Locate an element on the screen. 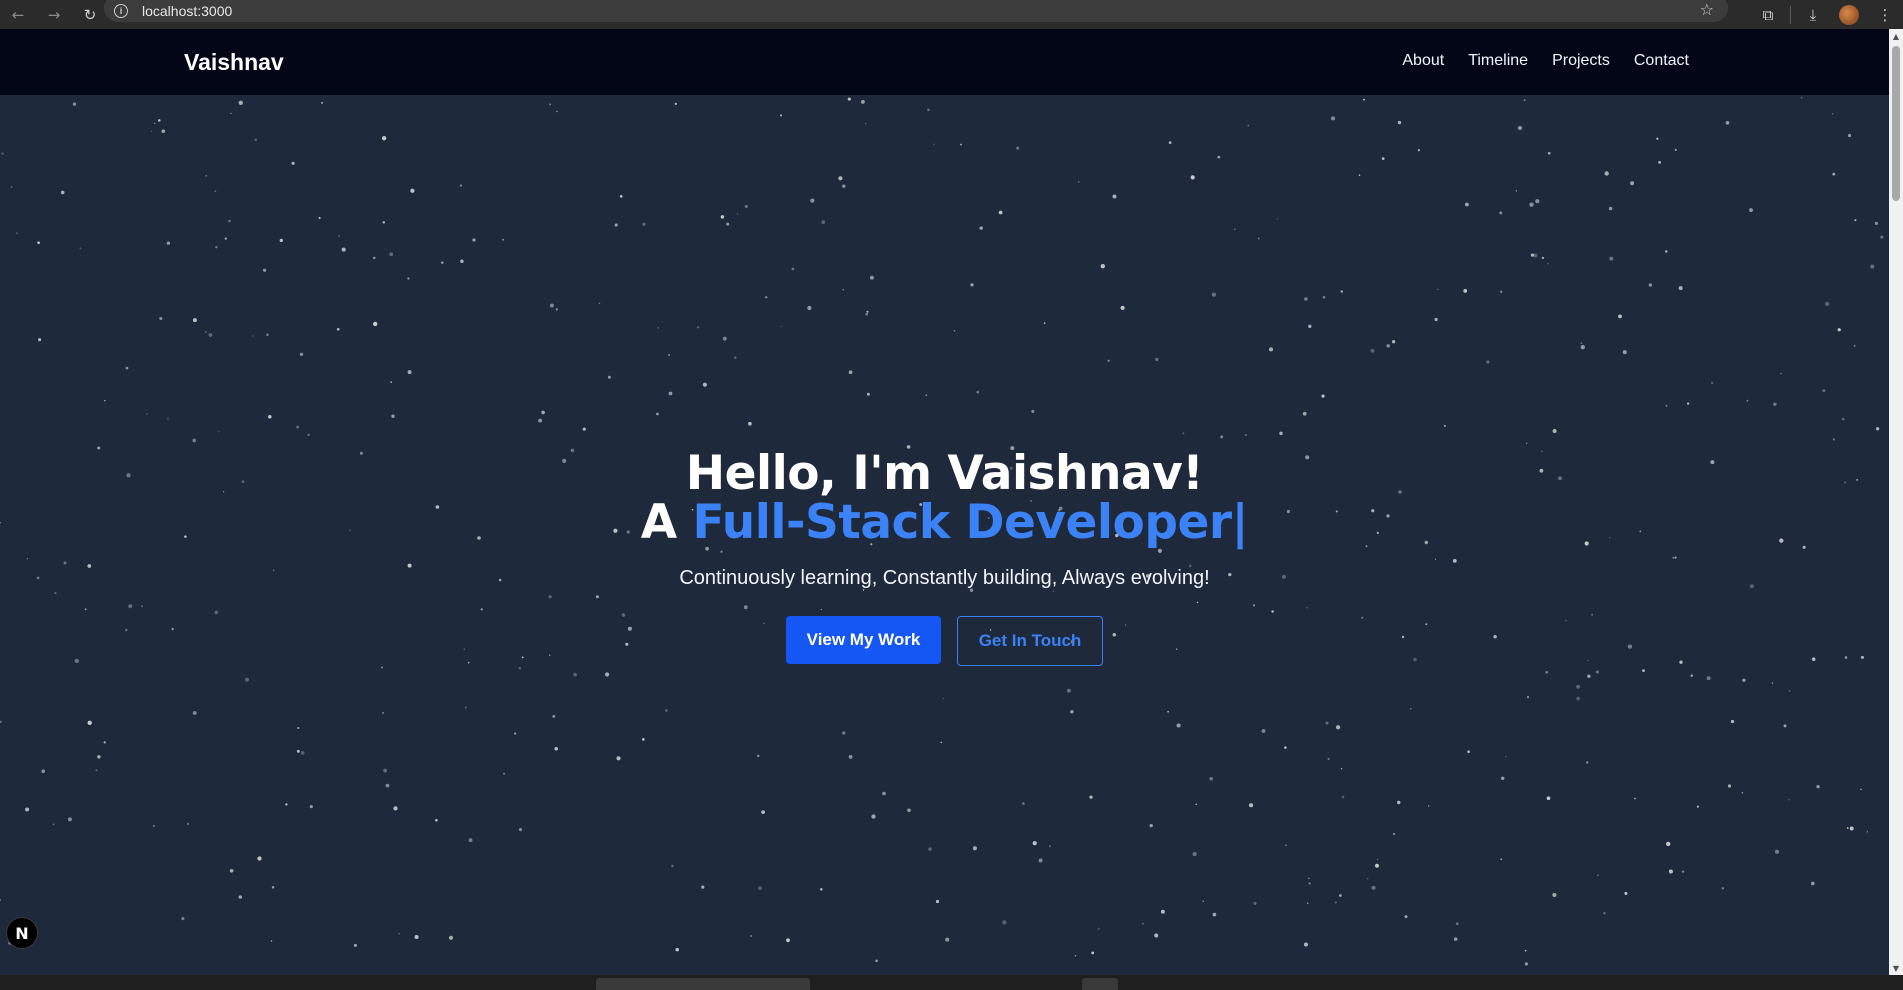  scroll-down-icon: ▼ is located at coordinates (1896, 968).